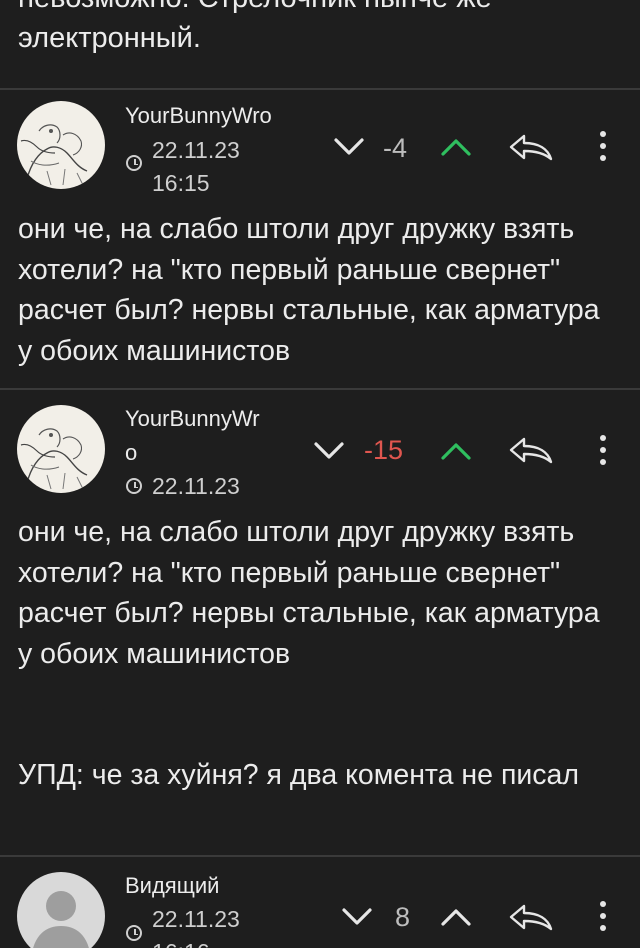  Describe the element at coordinates (198, 116) in the screenshot. I see `comment-author: YourBunnyWro` at that location.